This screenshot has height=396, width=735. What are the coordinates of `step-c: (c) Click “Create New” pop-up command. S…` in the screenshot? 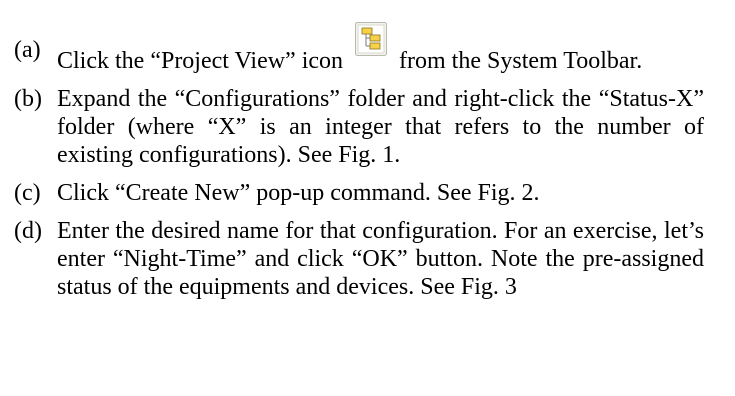 It's located at (359, 193).